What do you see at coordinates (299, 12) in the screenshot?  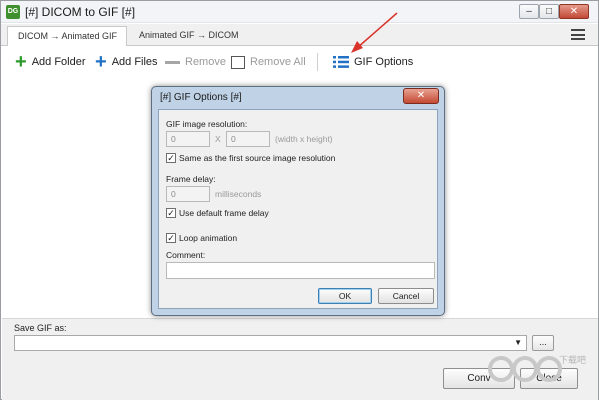 I see `title-bar: DG [#] DICOM to GIF [#] – □ ✕` at bounding box center [299, 12].